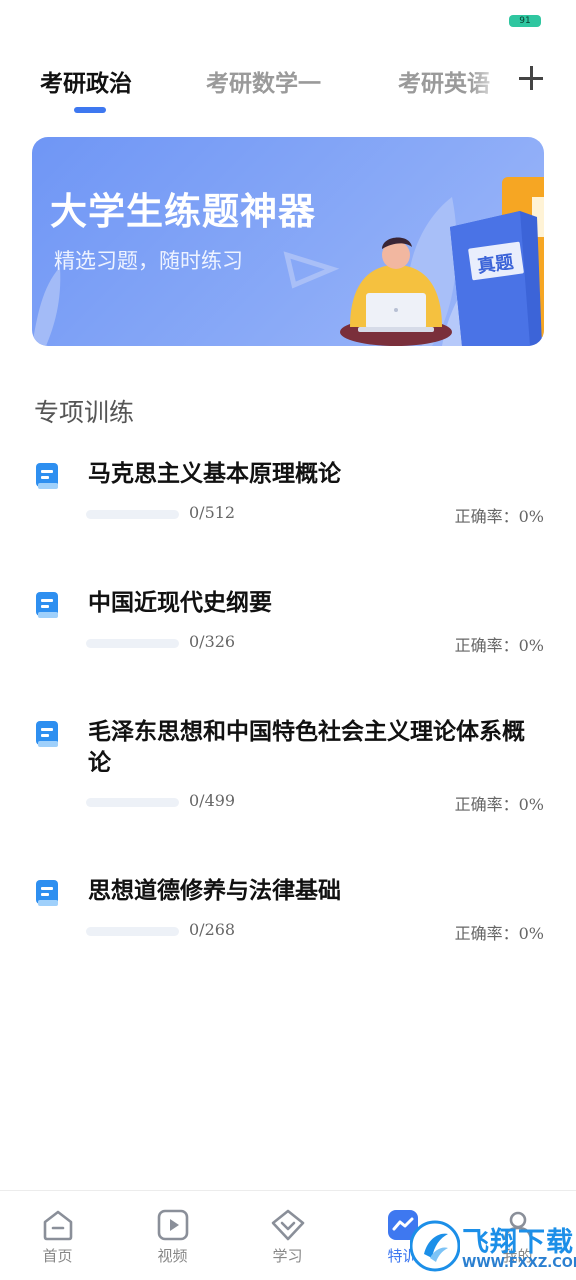 Image resolution: width=576 pixels, height=1280 pixels. I want to click on promo-banner: 真题 大学生练题神器 精选习题，随时练习, so click(288, 241).